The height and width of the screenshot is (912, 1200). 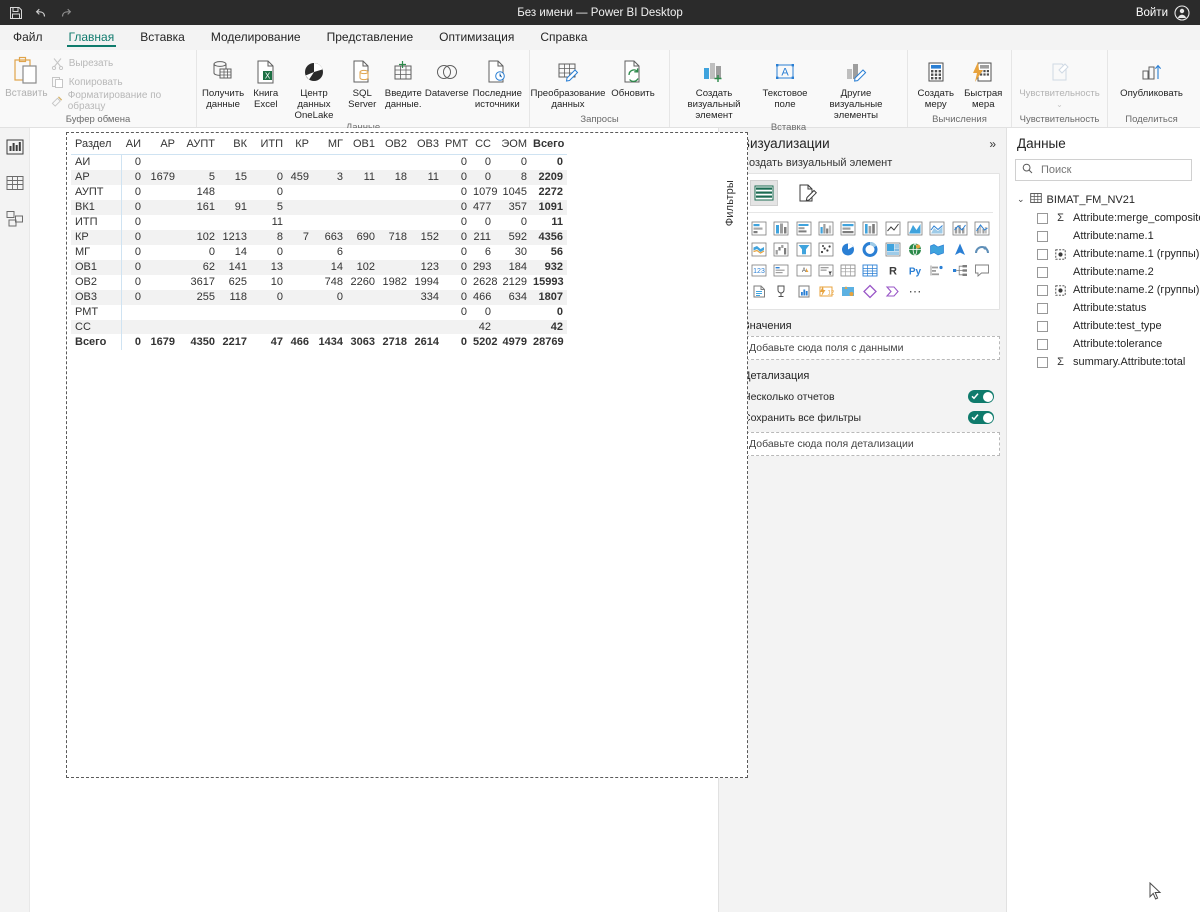 I want to click on transform-data-button: Преобразование данных, so click(x=568, y=82).